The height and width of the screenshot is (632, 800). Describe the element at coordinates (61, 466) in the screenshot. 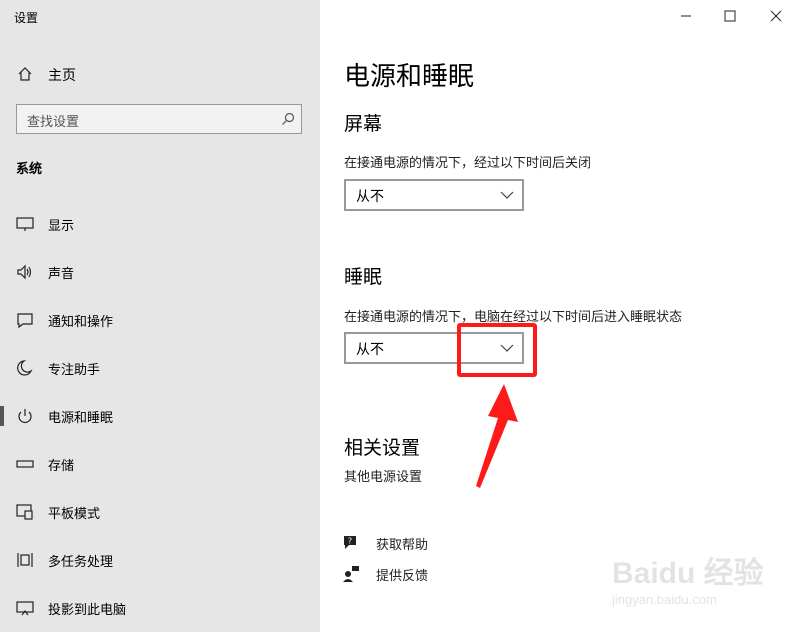

I see `sidebar-item-label: 存储` at that location.